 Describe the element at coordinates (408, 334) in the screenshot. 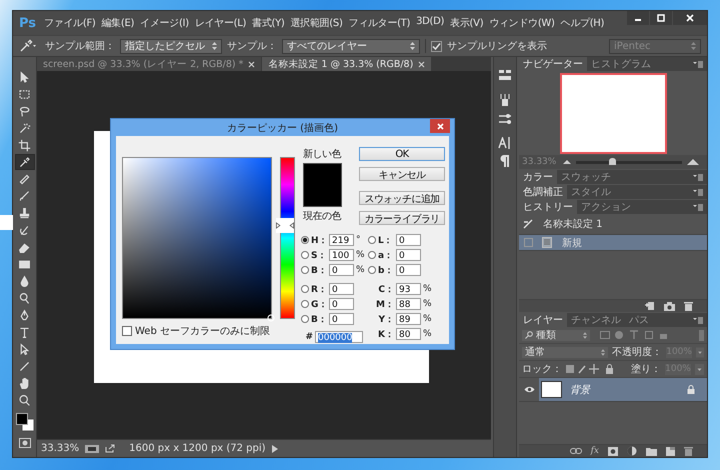

I see `input-field: 80` at that location.